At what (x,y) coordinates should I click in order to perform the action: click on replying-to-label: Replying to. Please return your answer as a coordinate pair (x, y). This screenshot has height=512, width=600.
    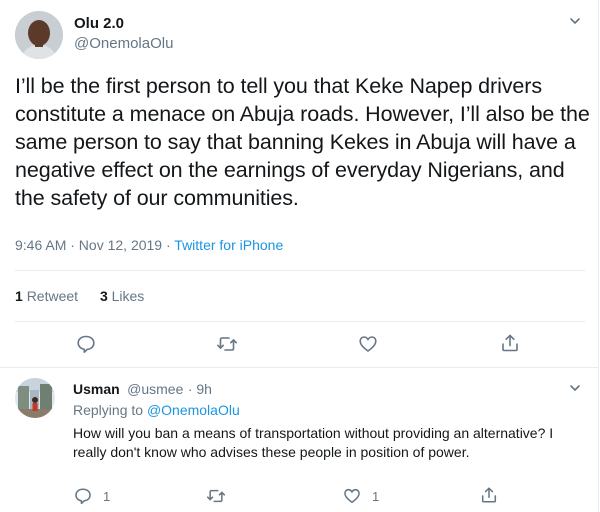
    Looking at the image, I should click on (108, 410).